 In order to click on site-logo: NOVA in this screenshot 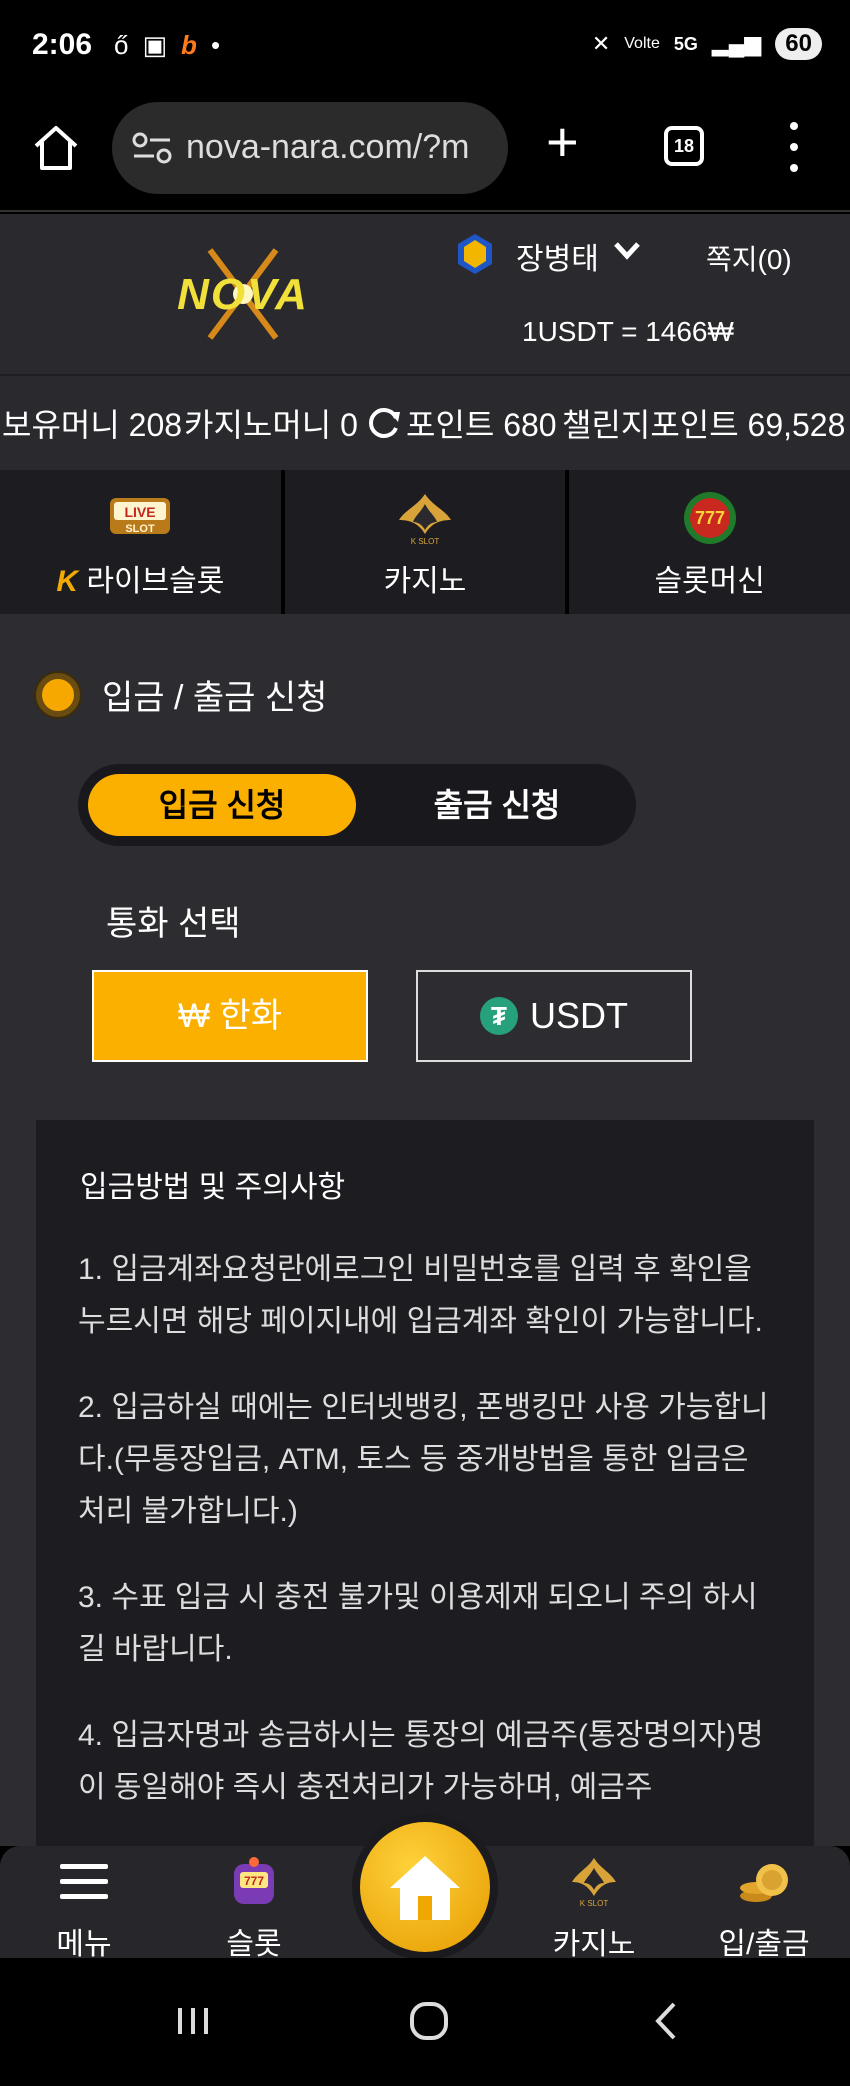, I will do `click(243, 294)`.